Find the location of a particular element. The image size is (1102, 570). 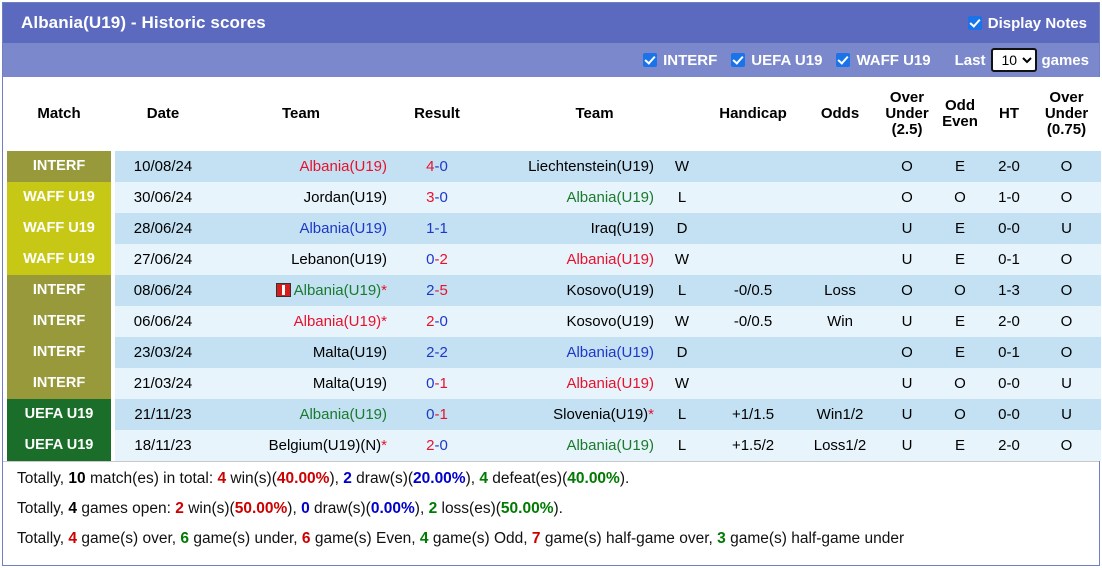

away-team: Liechtenstein(U19) is located at coordinates (570, 166).